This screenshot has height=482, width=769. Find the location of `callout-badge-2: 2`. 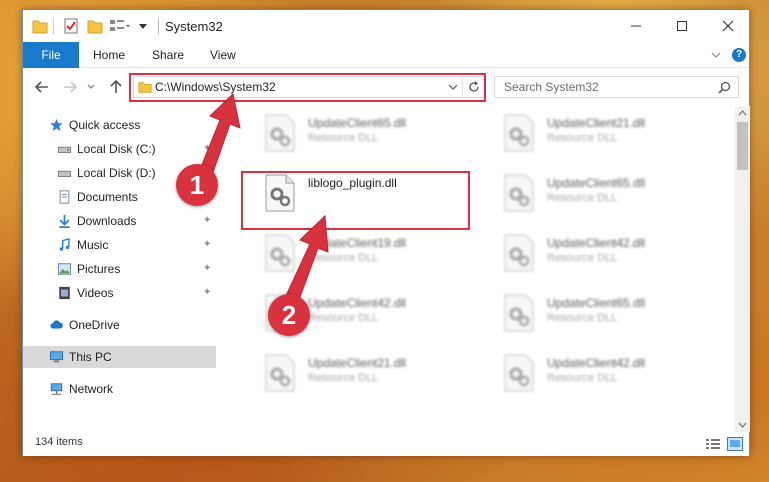

callout-badge-2: 2 is located at coordinates (289, 315).